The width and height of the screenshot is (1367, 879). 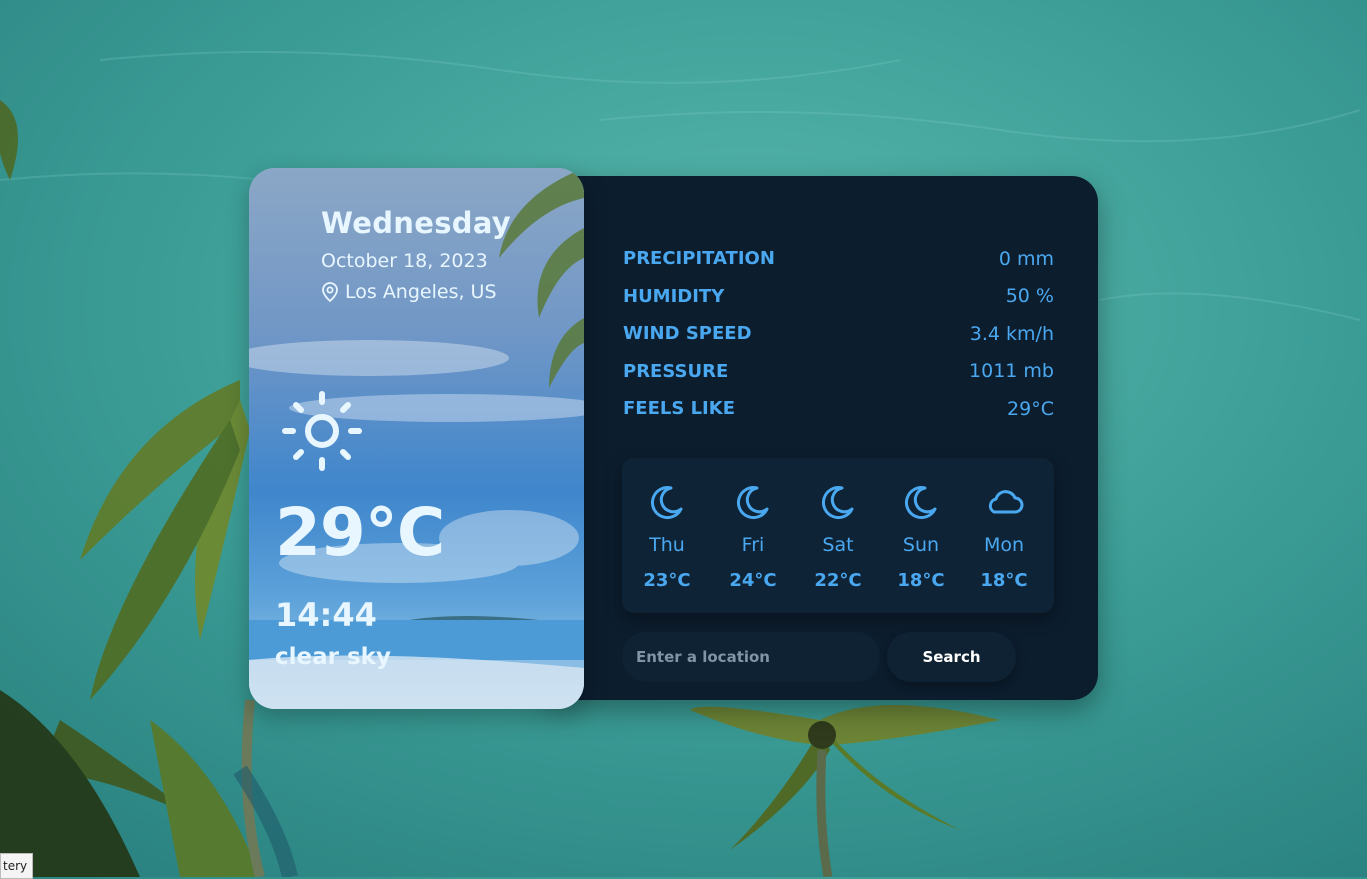 What do you see at coordinates (676, 371) in the screenshot?
I see `stat-label: PRESSURE` at bounding box center [676, 371].